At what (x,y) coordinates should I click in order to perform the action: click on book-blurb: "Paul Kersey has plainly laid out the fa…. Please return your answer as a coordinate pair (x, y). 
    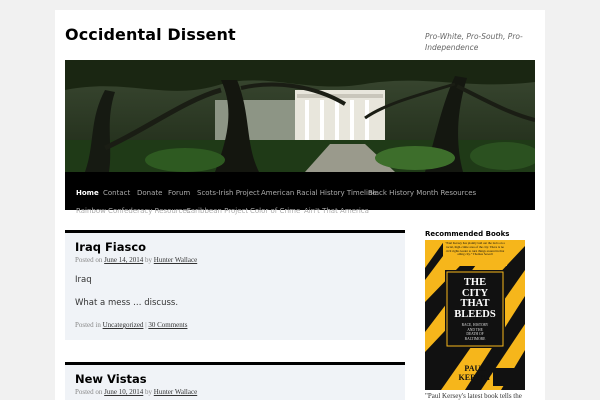
    Looking at the image, I should click on (475, 249).